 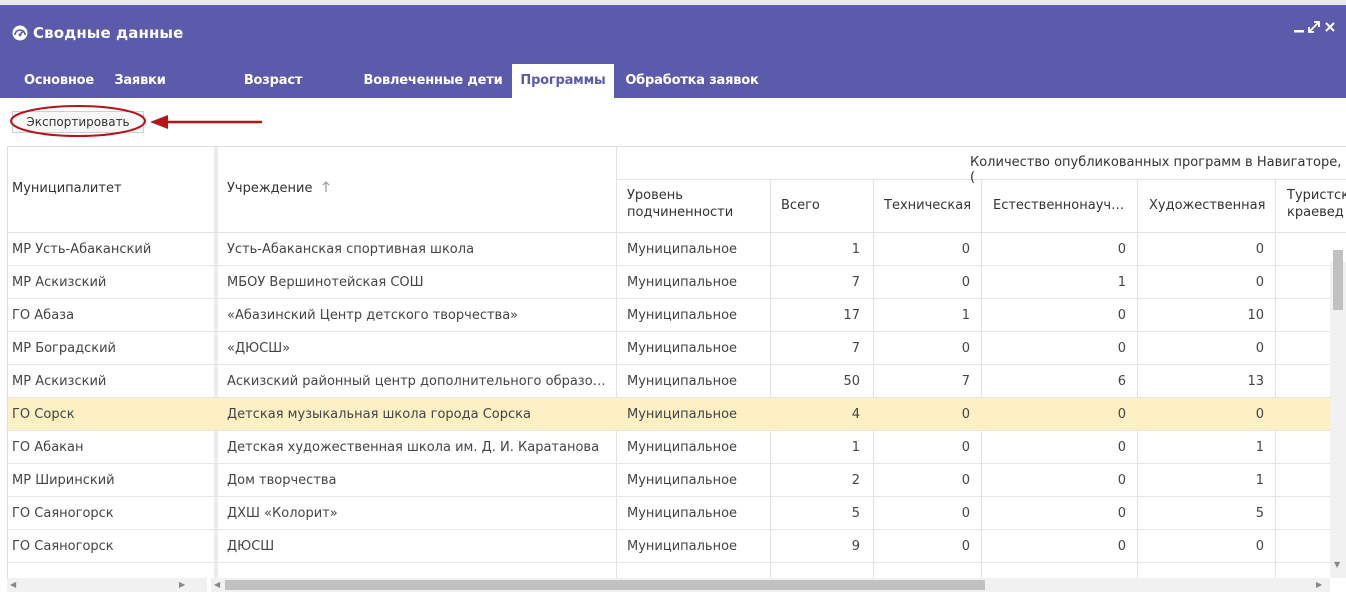 What do you see at coordinates (1121, 381) in the screenshot?
I see `cell-natural: 6` at bounding box center [1121, 381].